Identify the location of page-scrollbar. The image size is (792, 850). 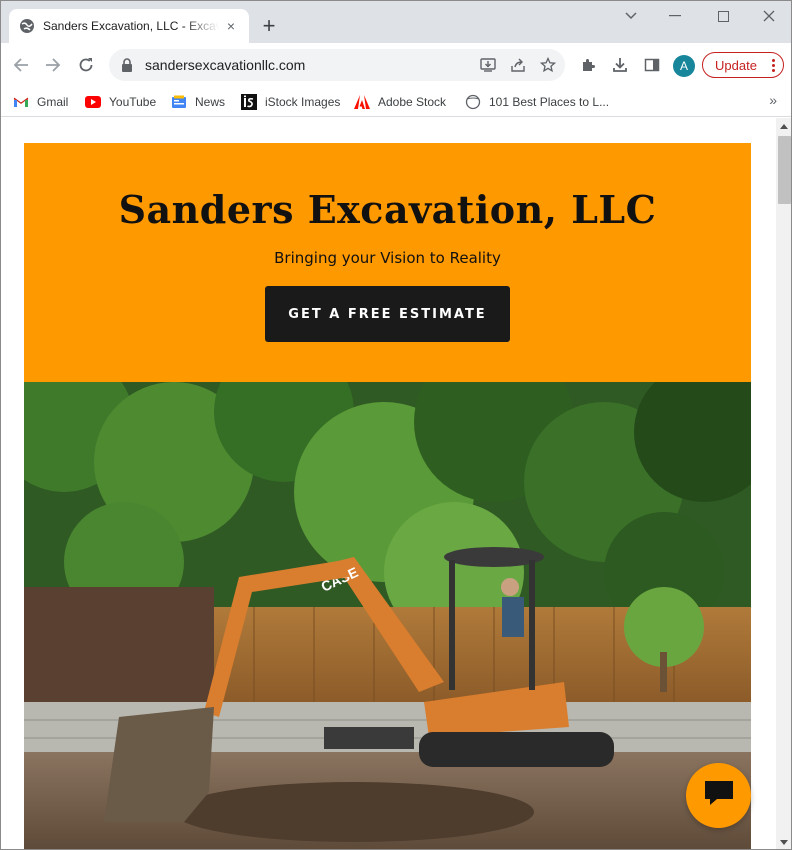
(783, 483).